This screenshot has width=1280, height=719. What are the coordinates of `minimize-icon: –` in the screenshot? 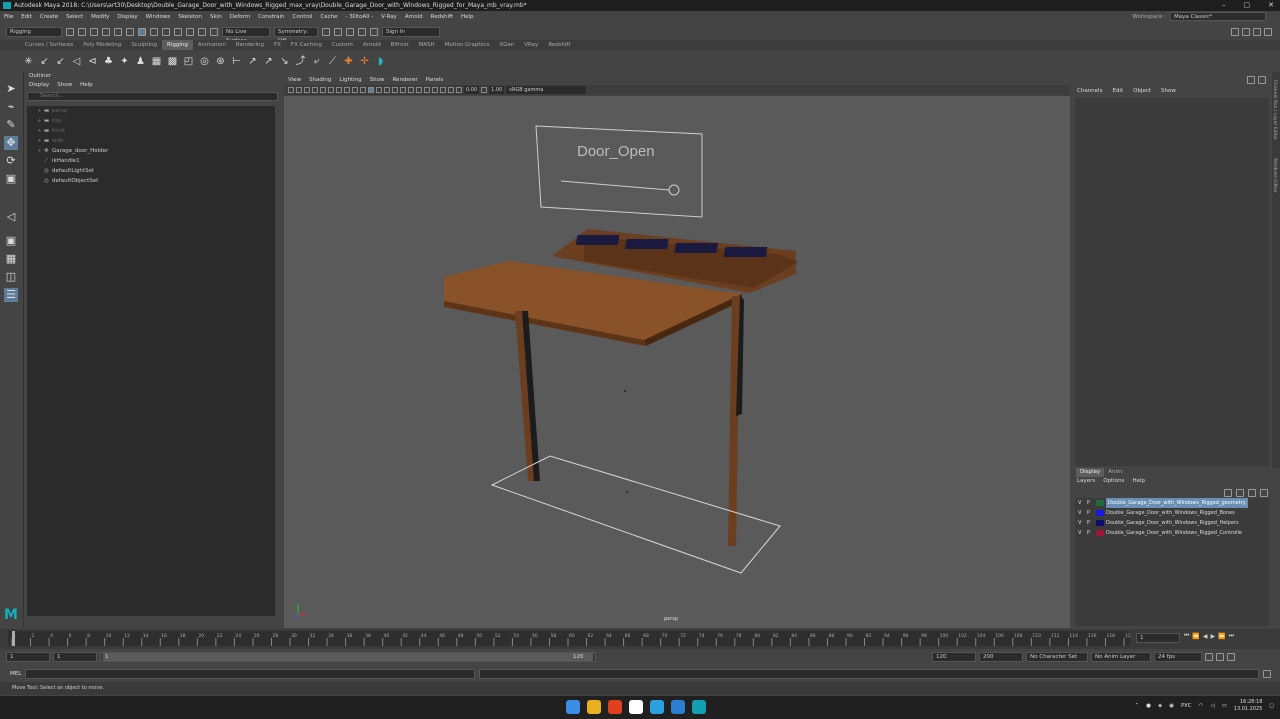 It's located at (1224, 5).